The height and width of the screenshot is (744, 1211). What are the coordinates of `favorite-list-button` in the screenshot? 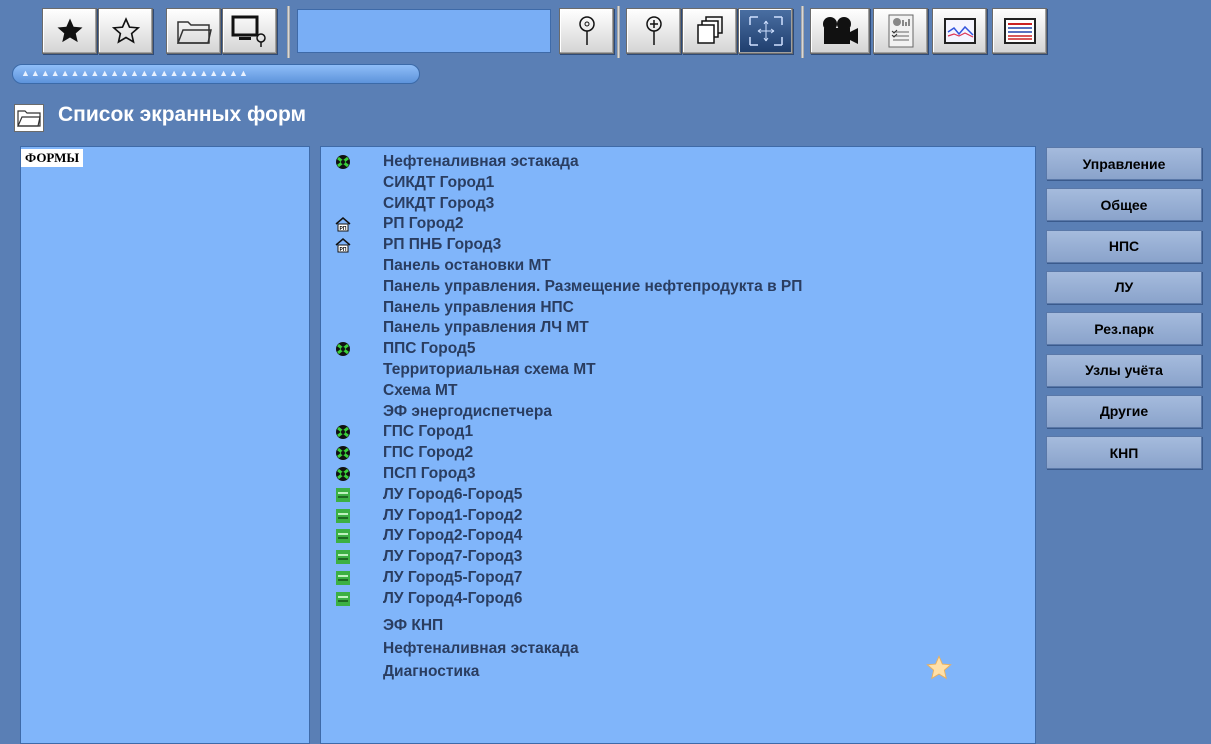 It's located at (125, 31).